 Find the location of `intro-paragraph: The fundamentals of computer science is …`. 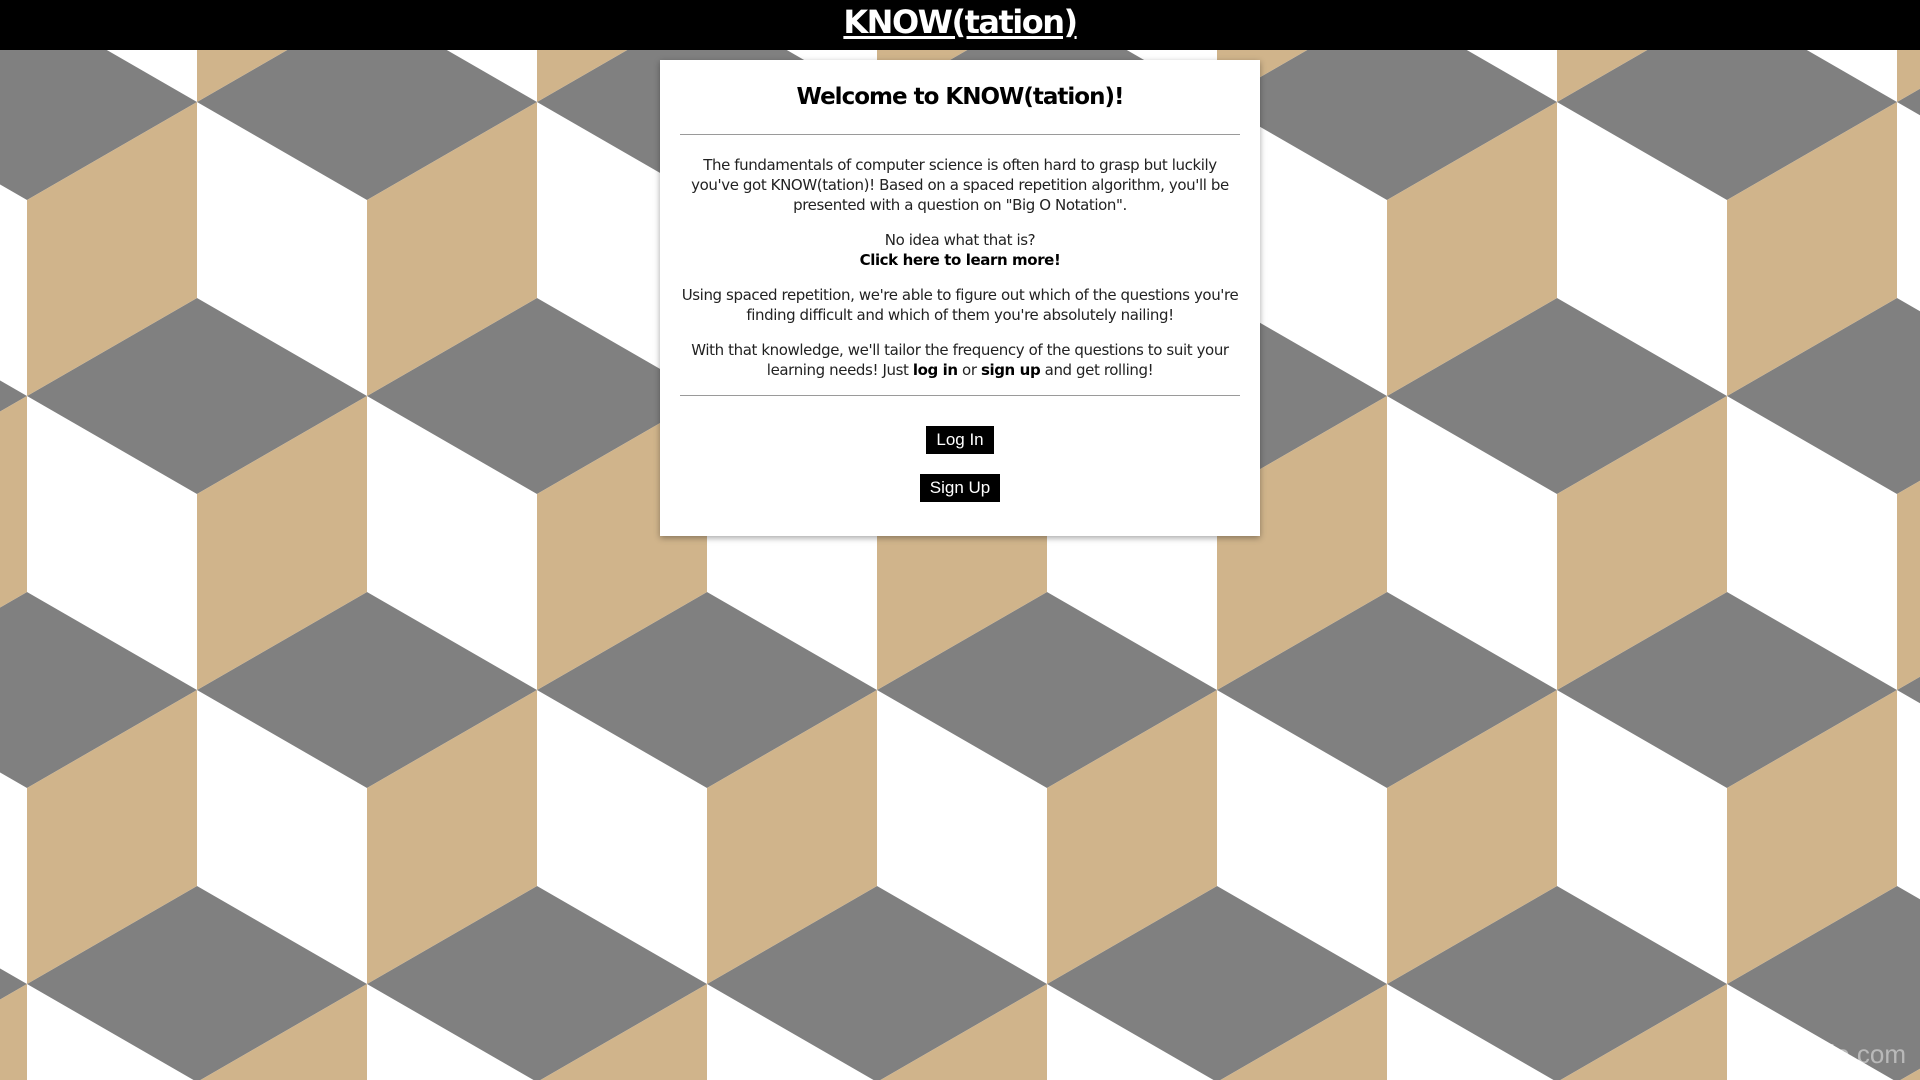

intro-paragraph: The fundamentals of computer science is … is located at coordinates (960, 185).